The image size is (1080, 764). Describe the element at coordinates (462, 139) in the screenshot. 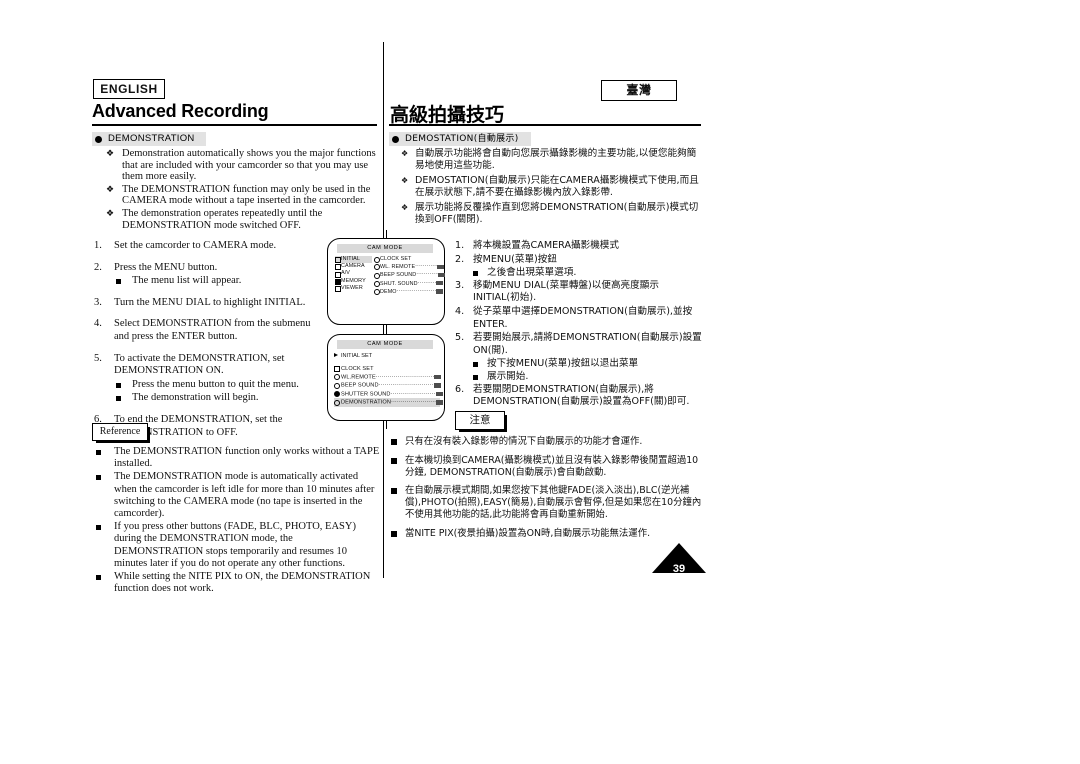

I see `section-header-chinese-label: DEMOSTATION(自動展示)` at that location.